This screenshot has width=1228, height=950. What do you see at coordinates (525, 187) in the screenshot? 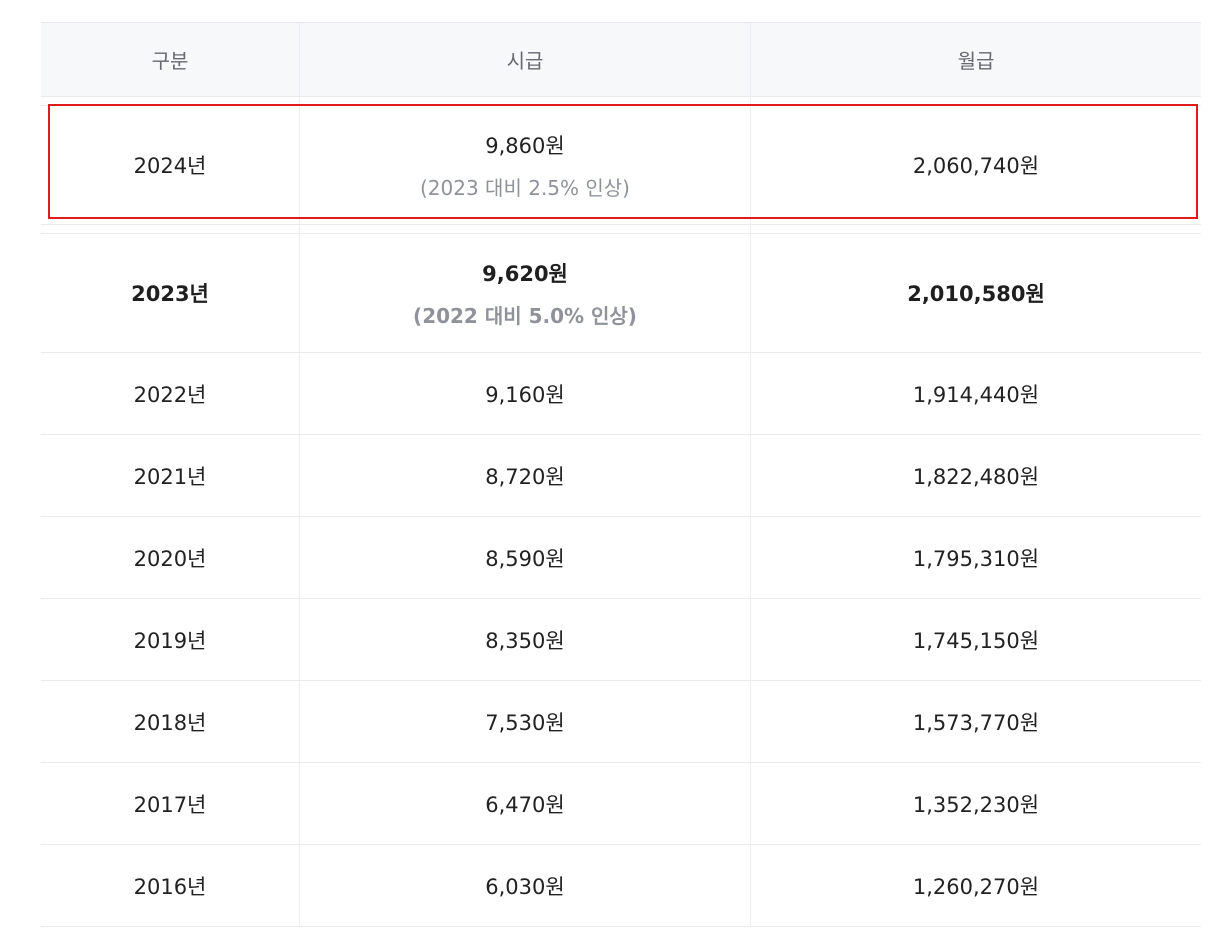
I see `increase-note: (2023 대비 2.5% 인상)` at bounding box center [525, 187].